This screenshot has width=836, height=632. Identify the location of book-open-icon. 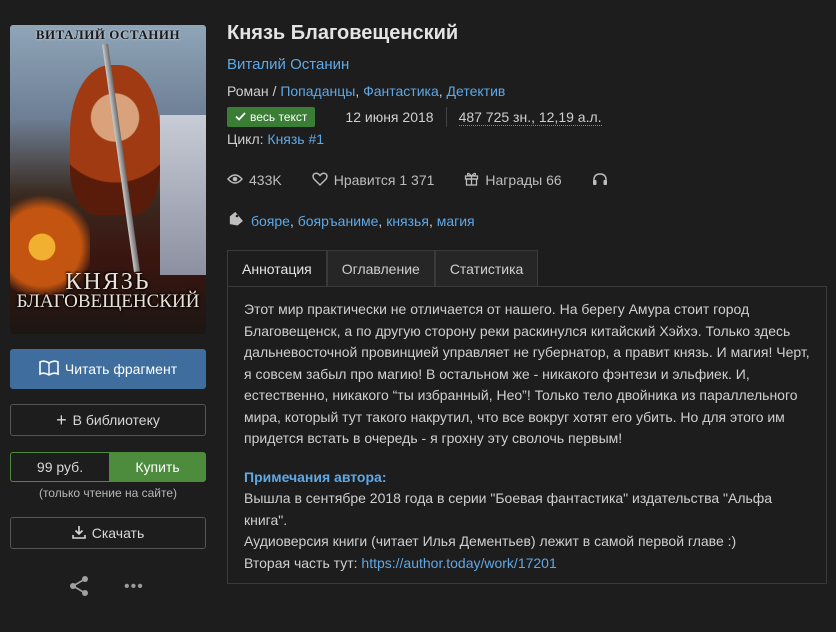
(49, 369).